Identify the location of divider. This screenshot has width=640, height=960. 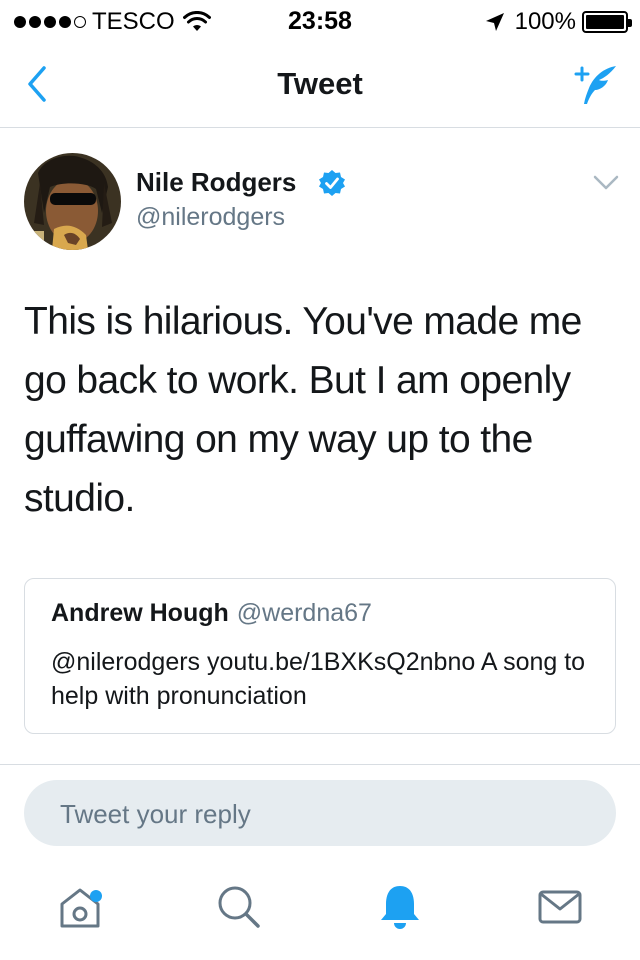
(320, 764).